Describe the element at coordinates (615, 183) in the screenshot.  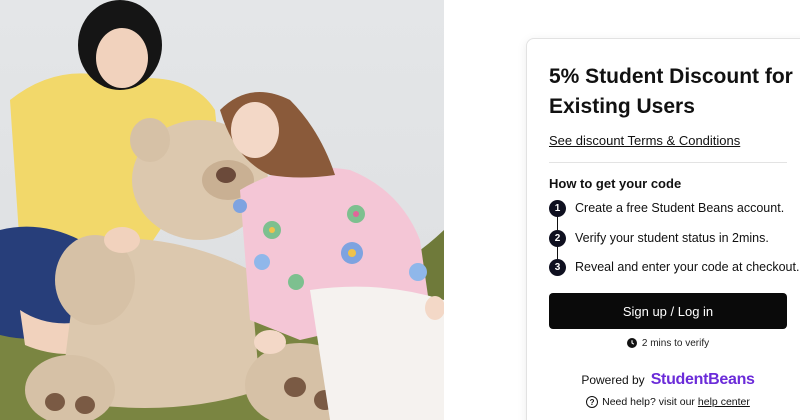
I see `how-to-heading: How to get your code` at that location.